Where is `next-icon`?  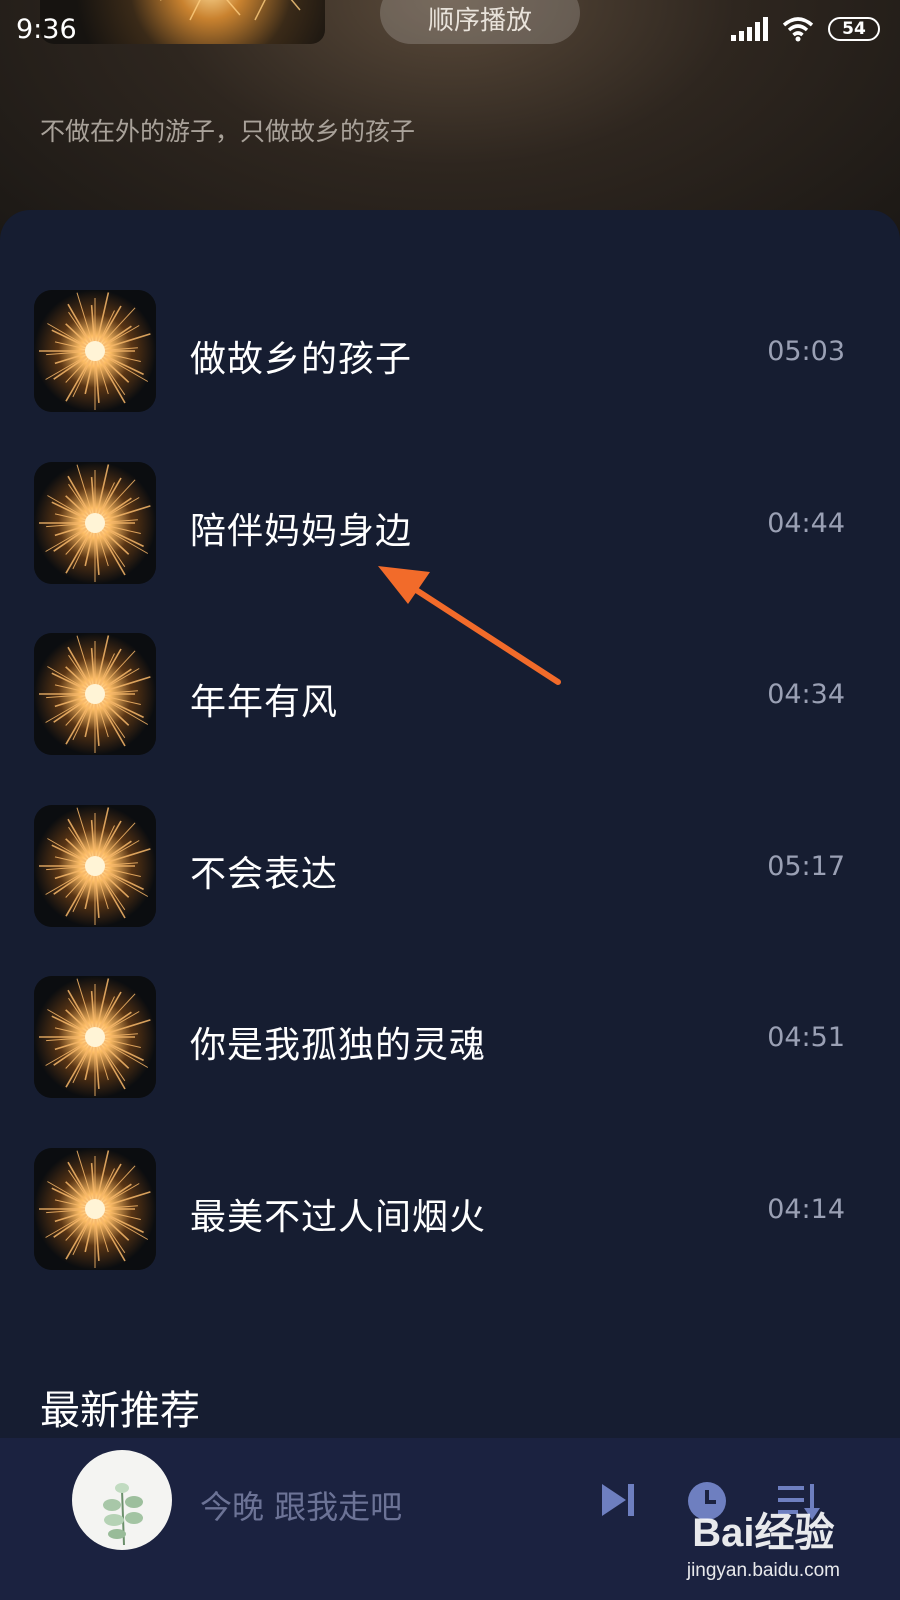
next-icon is located at coordinates (618, 1500).